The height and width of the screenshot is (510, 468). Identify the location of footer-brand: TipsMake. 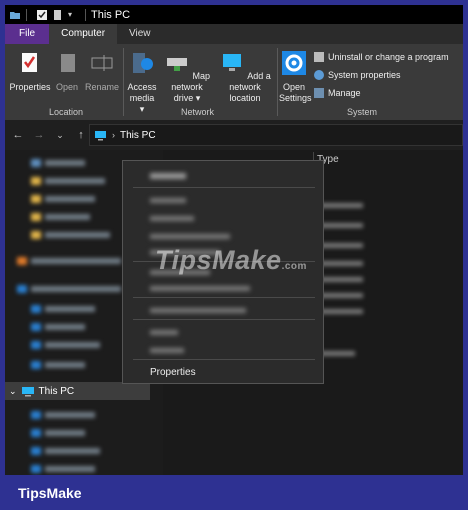
(50, 493).